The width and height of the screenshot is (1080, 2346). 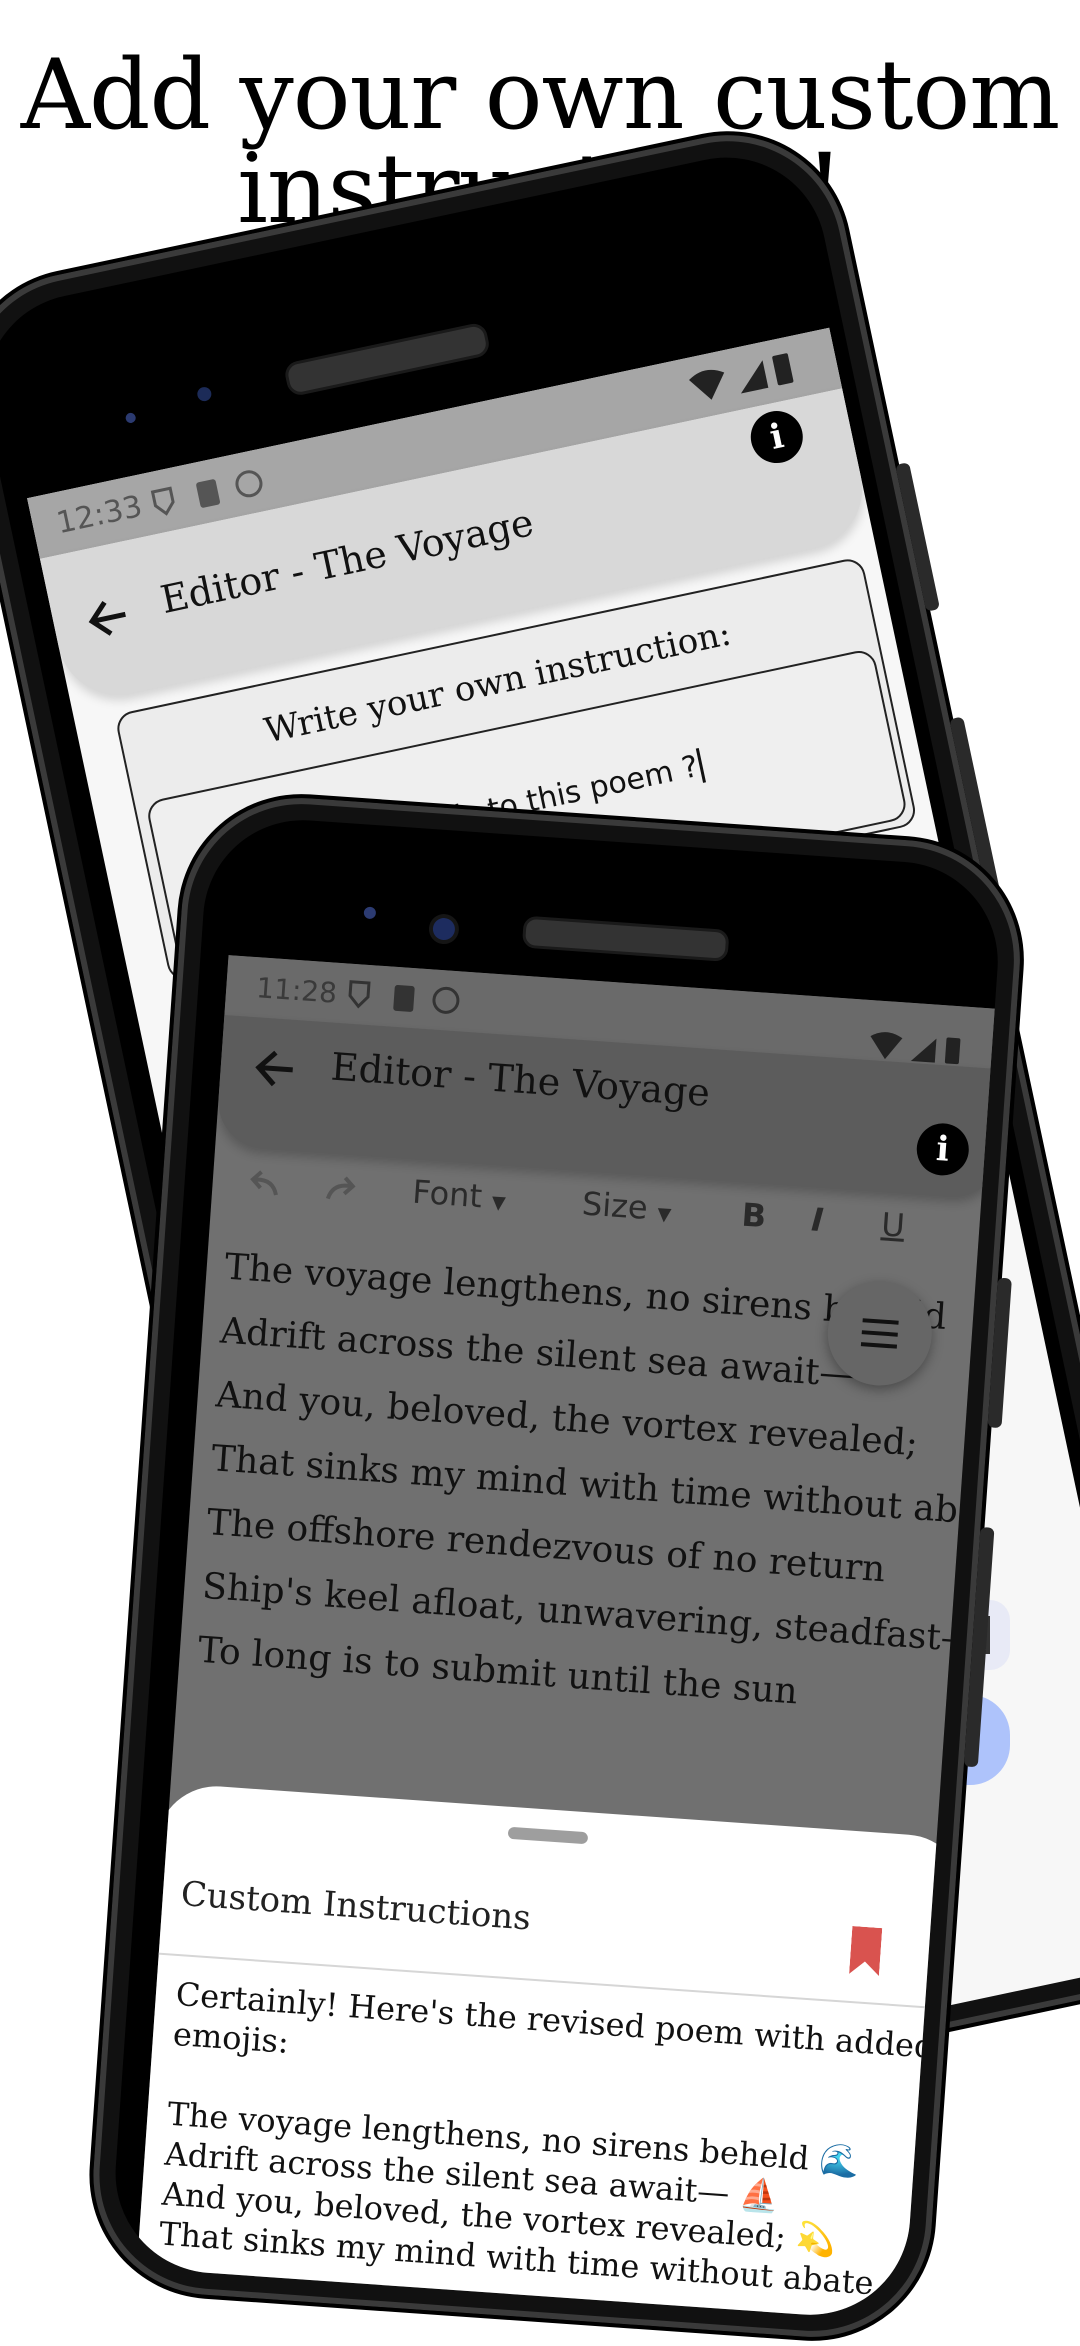 I want to click on front-earpiece, so click(x=625, y=938).